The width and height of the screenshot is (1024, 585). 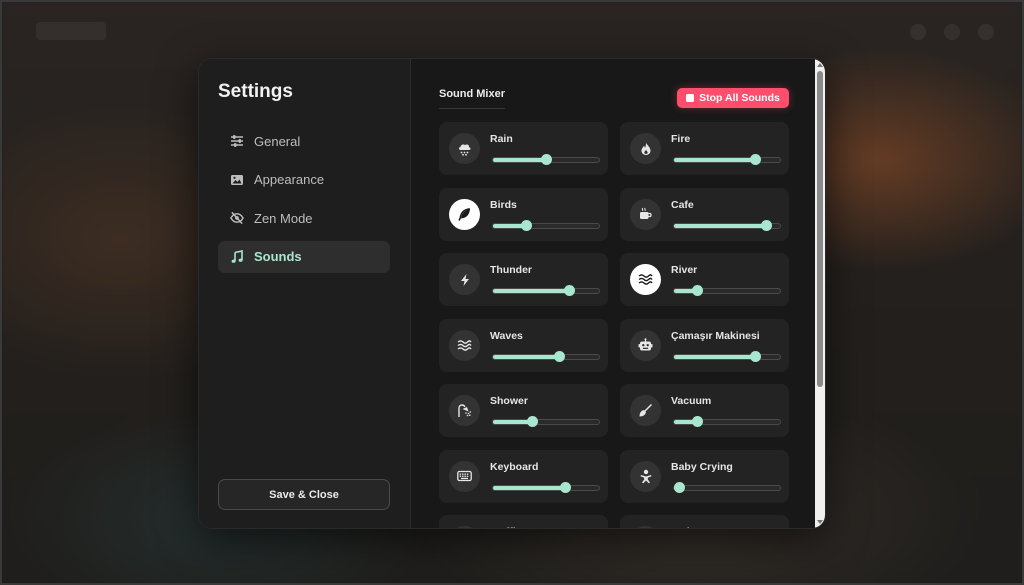 What do you see at coordinates (509, 401) in the screenshot?
I see `sound-label: Shower` at bounding box center [509, 401].